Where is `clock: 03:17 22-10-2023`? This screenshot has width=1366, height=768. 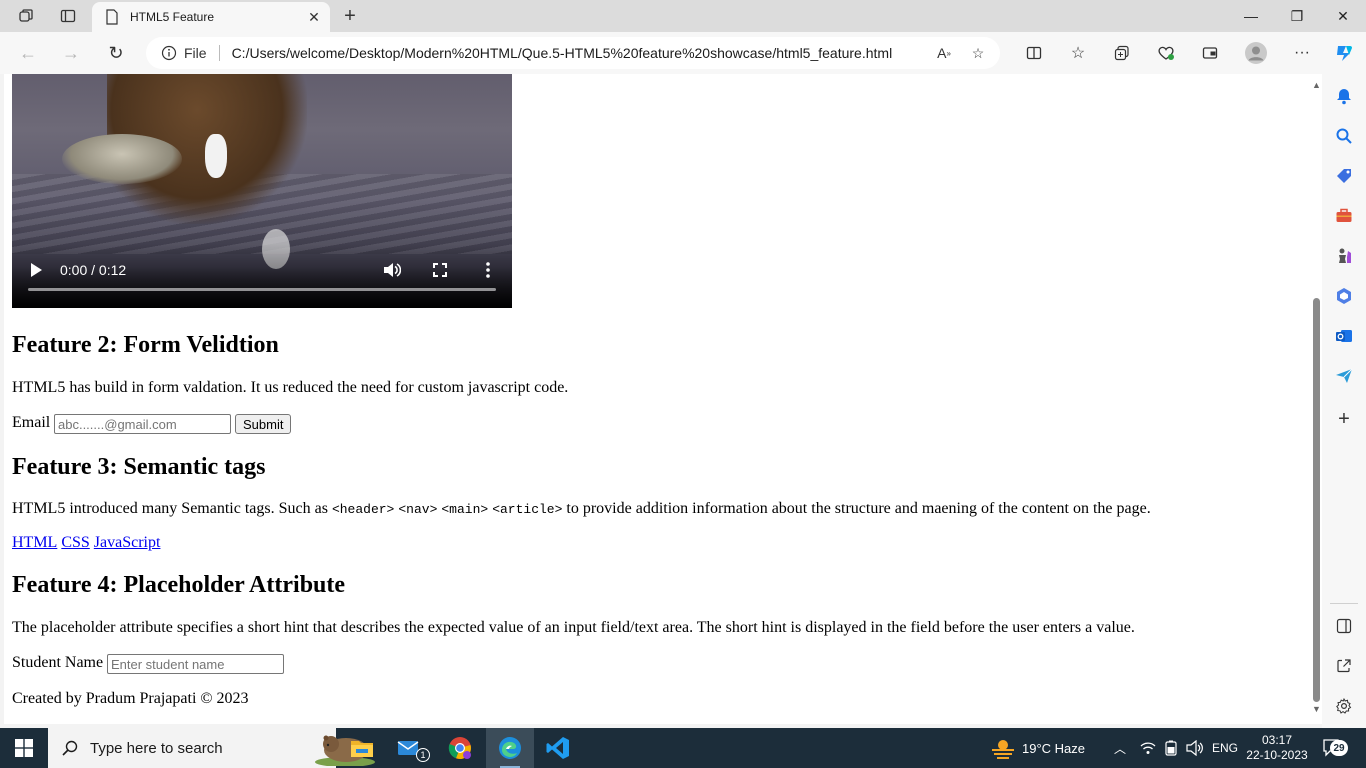
clock: 03:17 22-10-2023 is located at coordinates (1277, 748).